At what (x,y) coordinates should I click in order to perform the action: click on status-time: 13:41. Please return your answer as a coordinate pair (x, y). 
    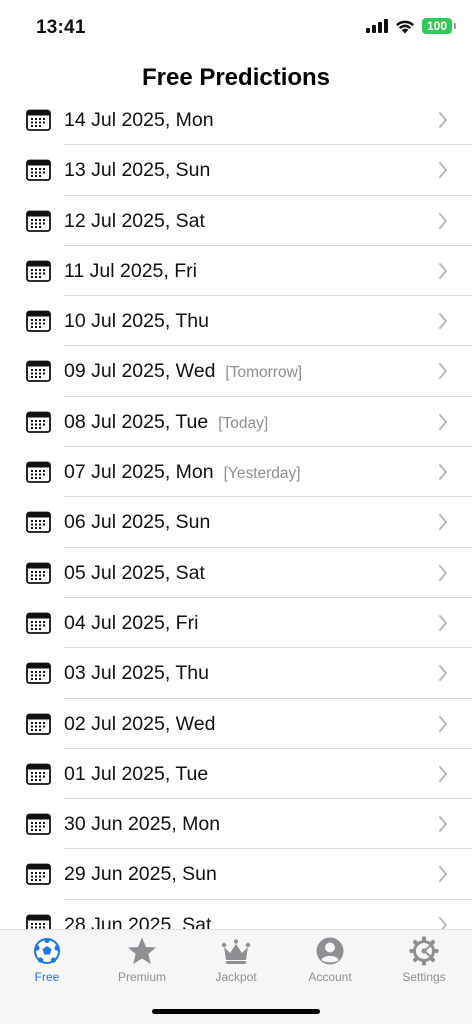
    Looking at the image, I should click on (61, 27).